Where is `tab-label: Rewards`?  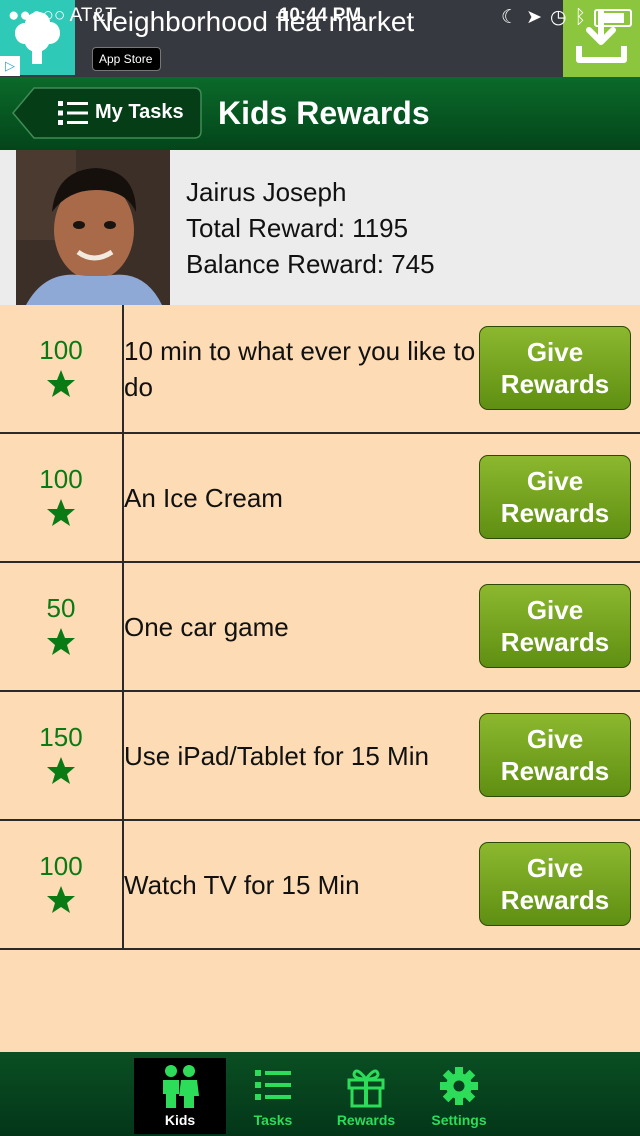
tab-label: Rewards is located at coordinates (366, 1120).